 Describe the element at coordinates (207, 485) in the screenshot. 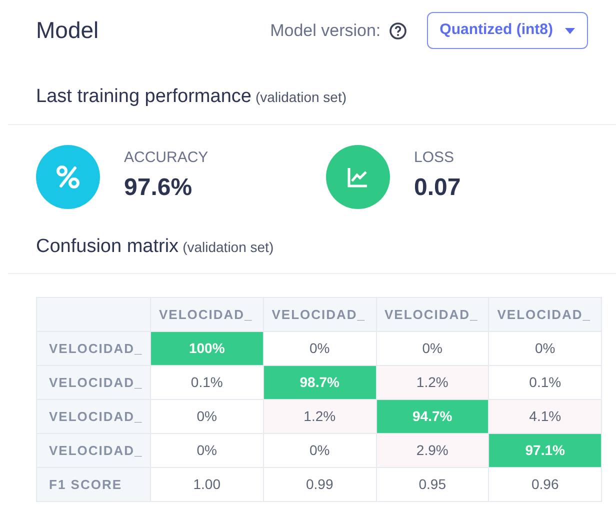

I see `matrix-cell: 1.00` at that location.